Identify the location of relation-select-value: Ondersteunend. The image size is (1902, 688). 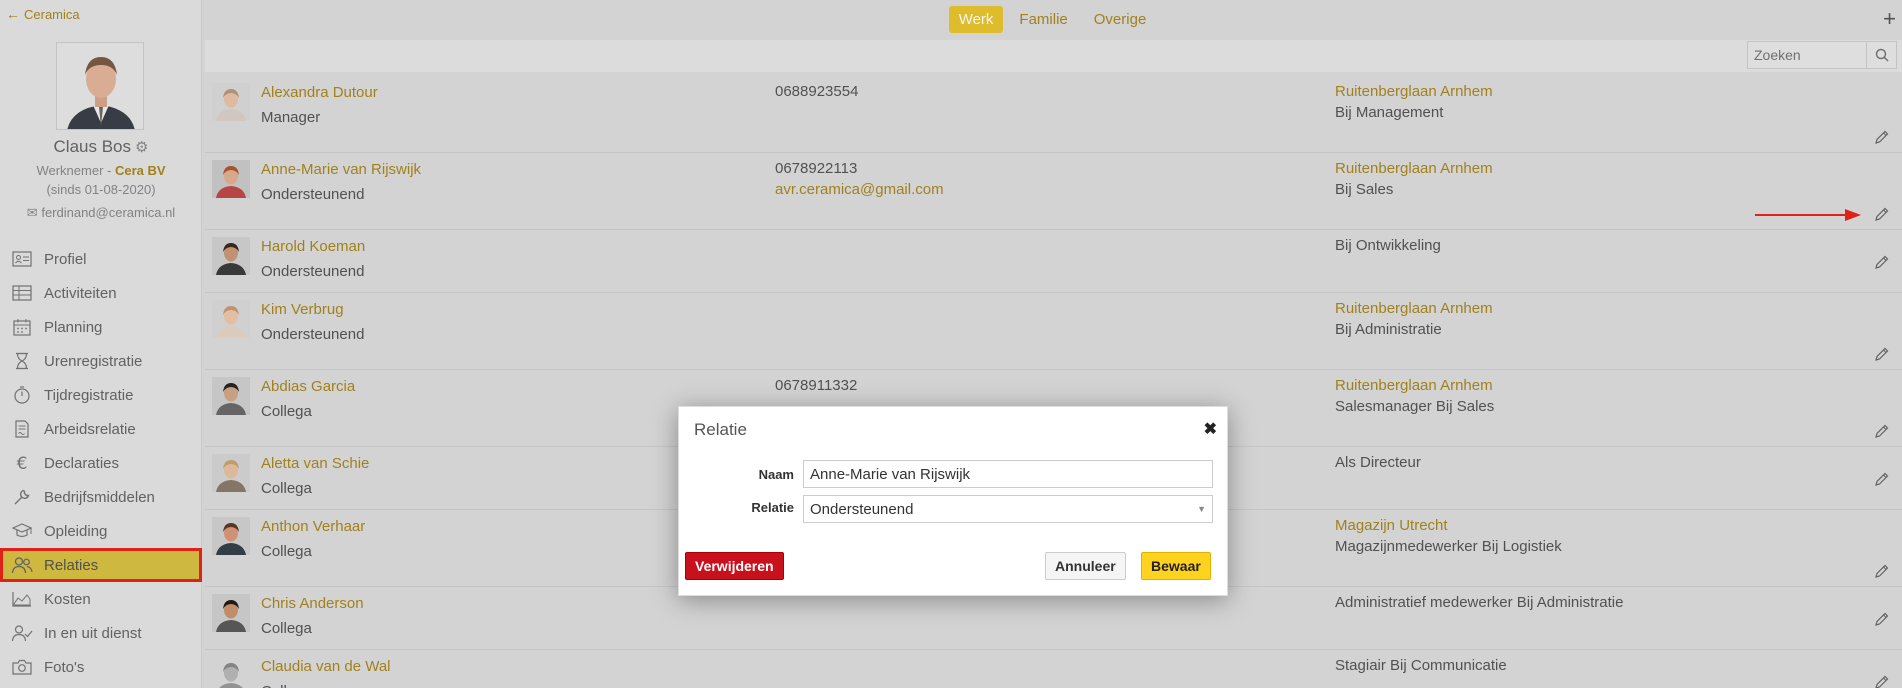
(862, 509).